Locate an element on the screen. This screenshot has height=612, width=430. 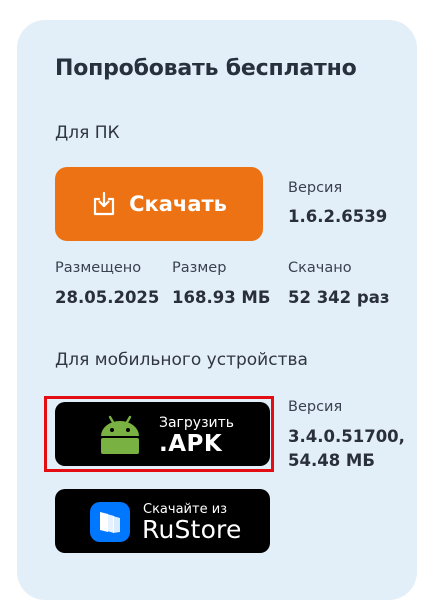
apk-big-text: .APK is located at coordinates (191, 444).